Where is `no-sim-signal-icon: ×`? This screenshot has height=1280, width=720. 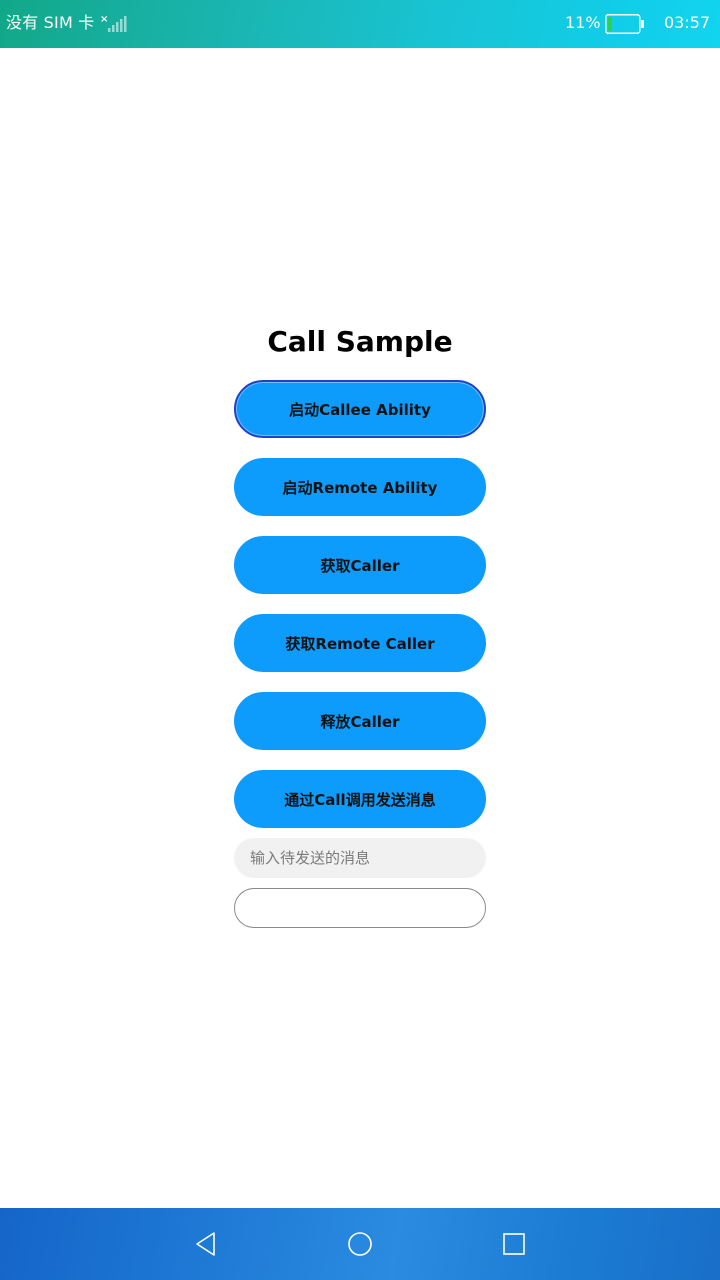 no-sim-signal-icon: × is located at coordinates (114, 23).